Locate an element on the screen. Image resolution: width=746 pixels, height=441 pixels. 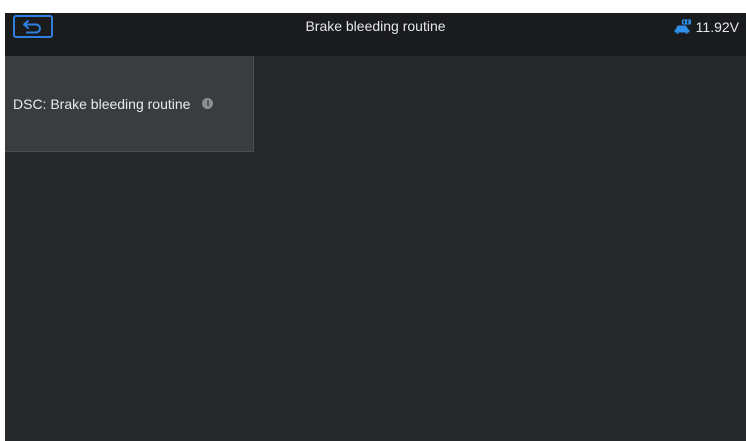
battery-status: 11.92V is located at coordinates (706, 26).